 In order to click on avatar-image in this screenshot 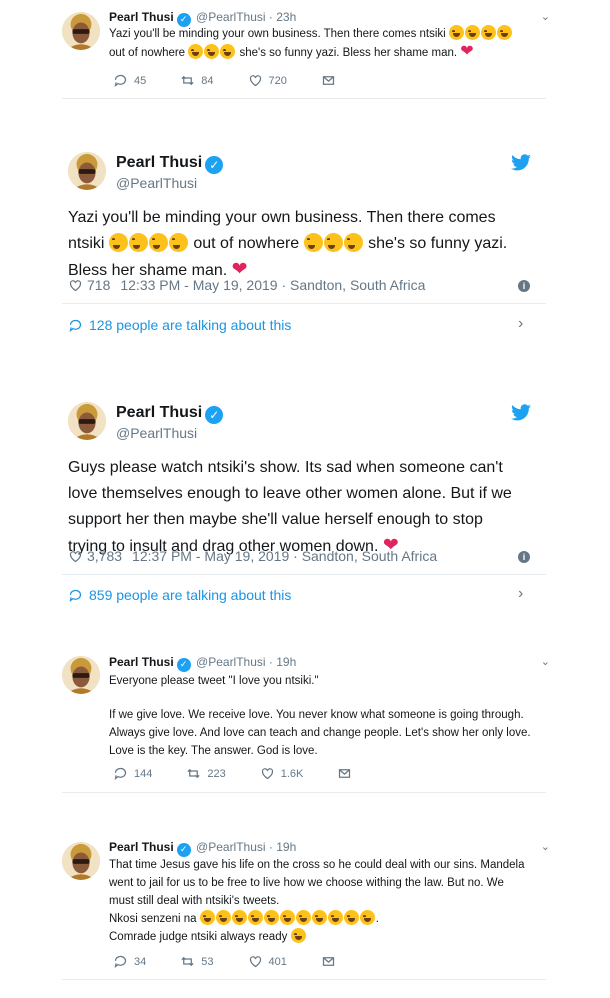, I will do `click(87, 421)`.